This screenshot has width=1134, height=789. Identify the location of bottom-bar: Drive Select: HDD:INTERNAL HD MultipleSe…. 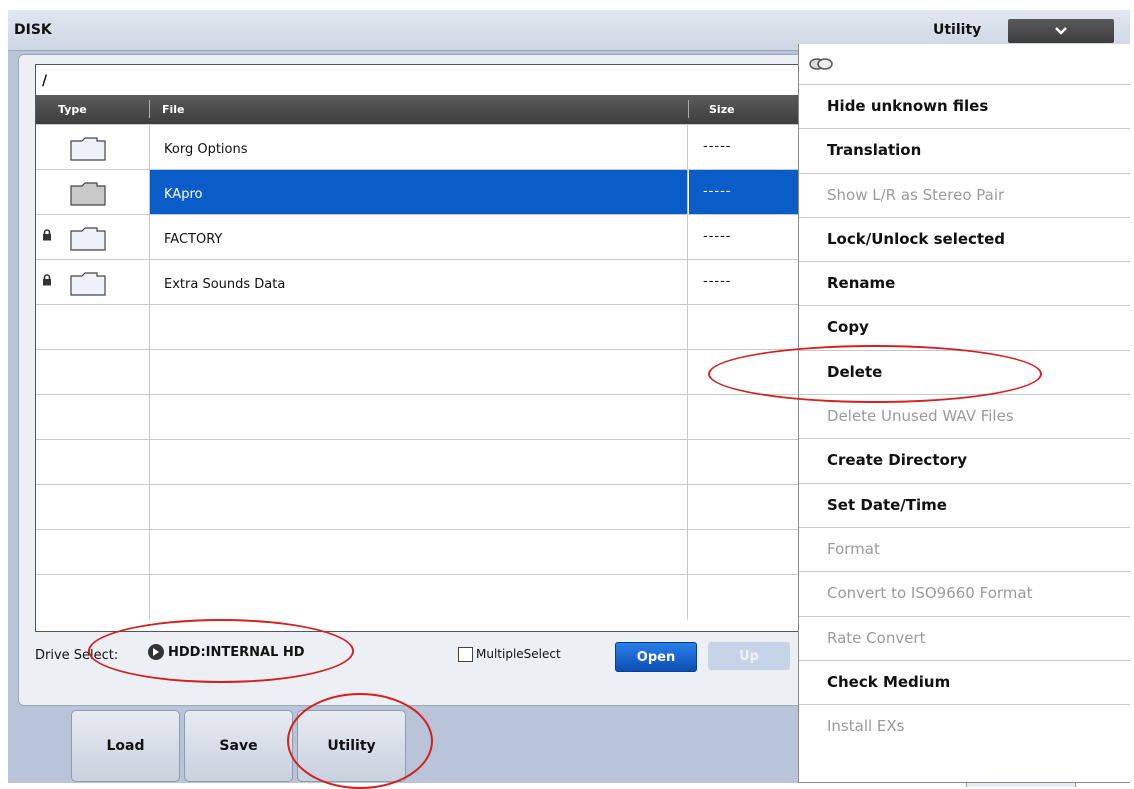
(423, 654).